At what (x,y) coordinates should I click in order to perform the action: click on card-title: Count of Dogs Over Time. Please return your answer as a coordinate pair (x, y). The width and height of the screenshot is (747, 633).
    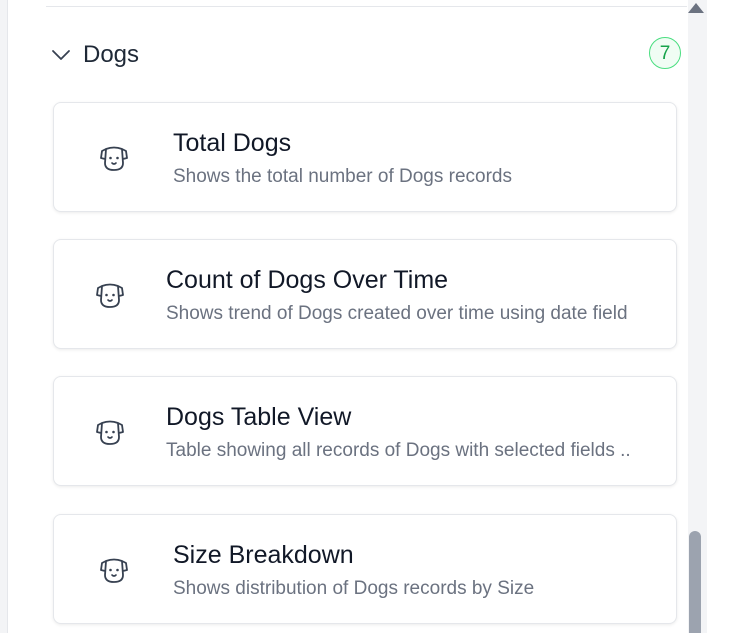
    Looking at the image, I should click on (307, 280).